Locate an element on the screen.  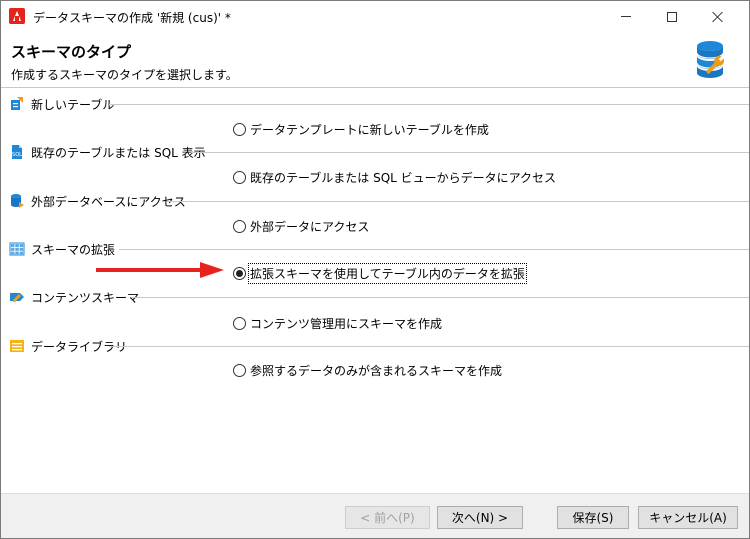
section-external-db: 外部データベースにアクセス is located at coordinates (379, 201).